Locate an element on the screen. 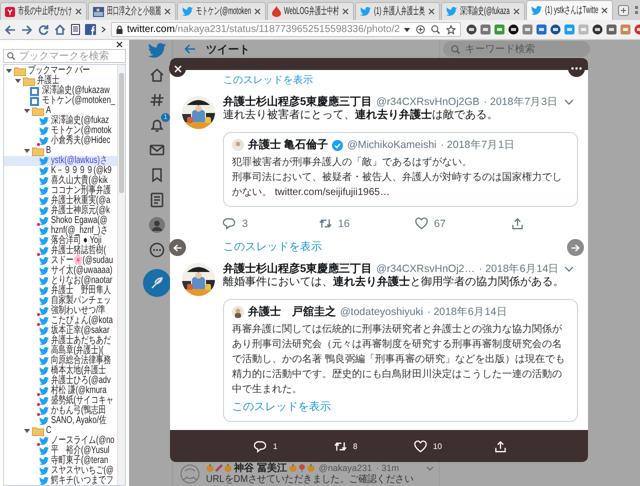 This screenshot has height=486, width=640. bookmark-folder: C is located at coordinates (60, 431).